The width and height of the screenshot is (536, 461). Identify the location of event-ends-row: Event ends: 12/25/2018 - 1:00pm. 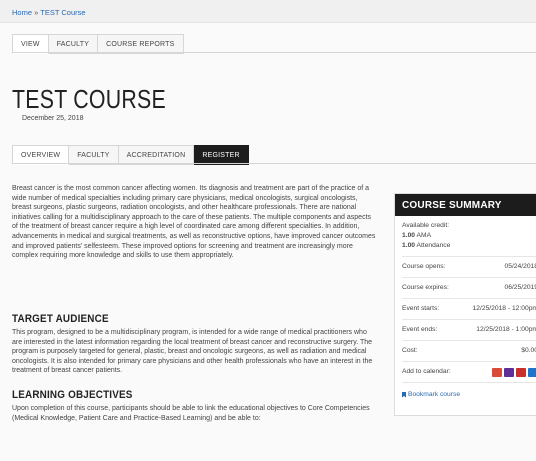
(469, 330).